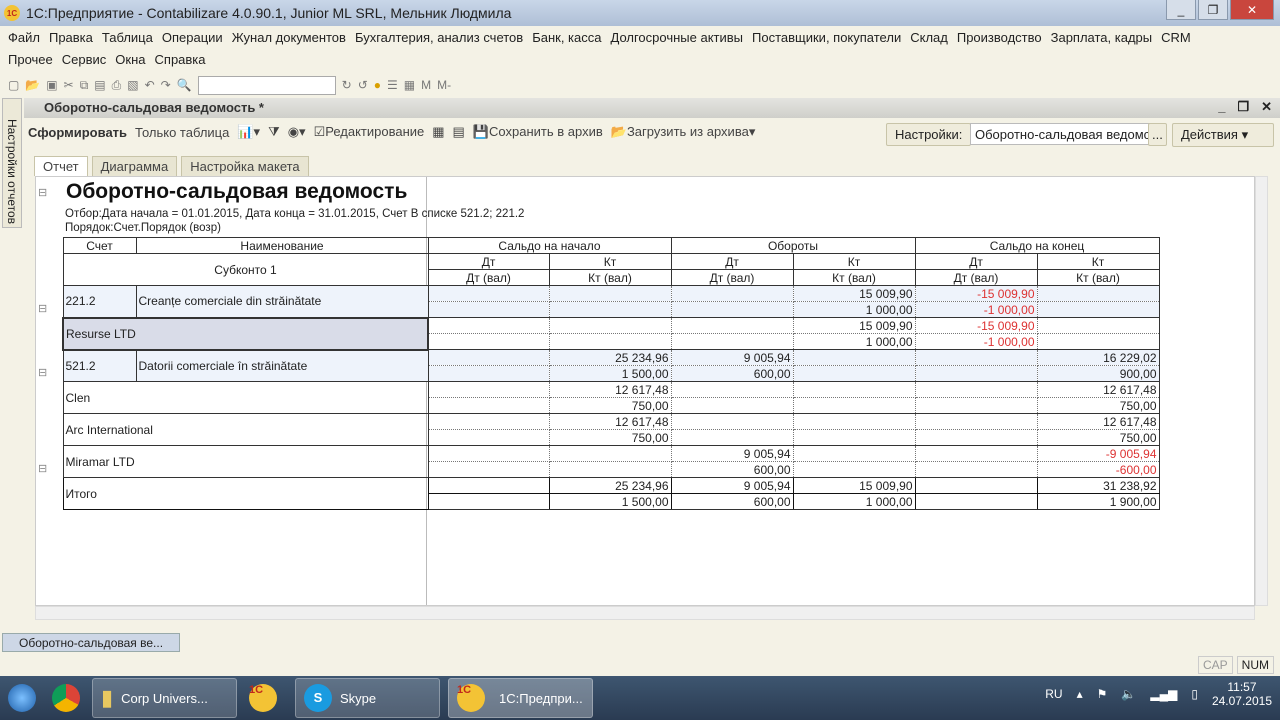  Describe the element at coordinates (438, 132) in the screenshot. I see `grid-icon: ▦` at that location.